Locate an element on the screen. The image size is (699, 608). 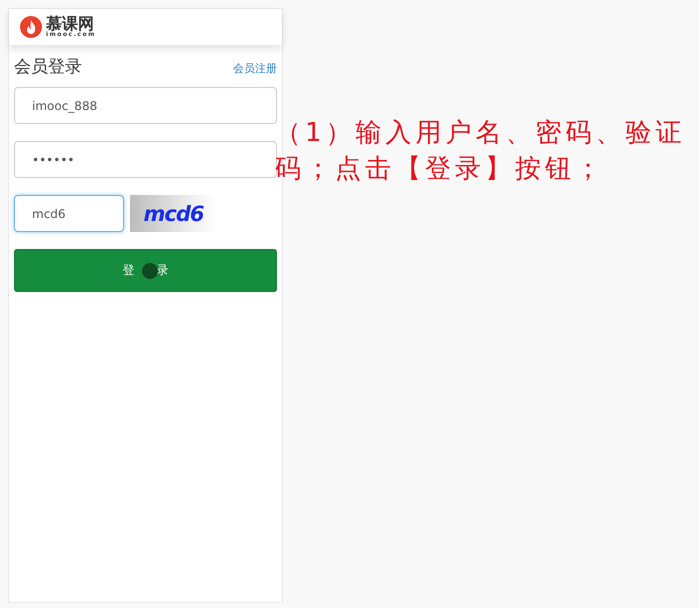
login-title: 会员登录 is located at coordinates (48, 67).